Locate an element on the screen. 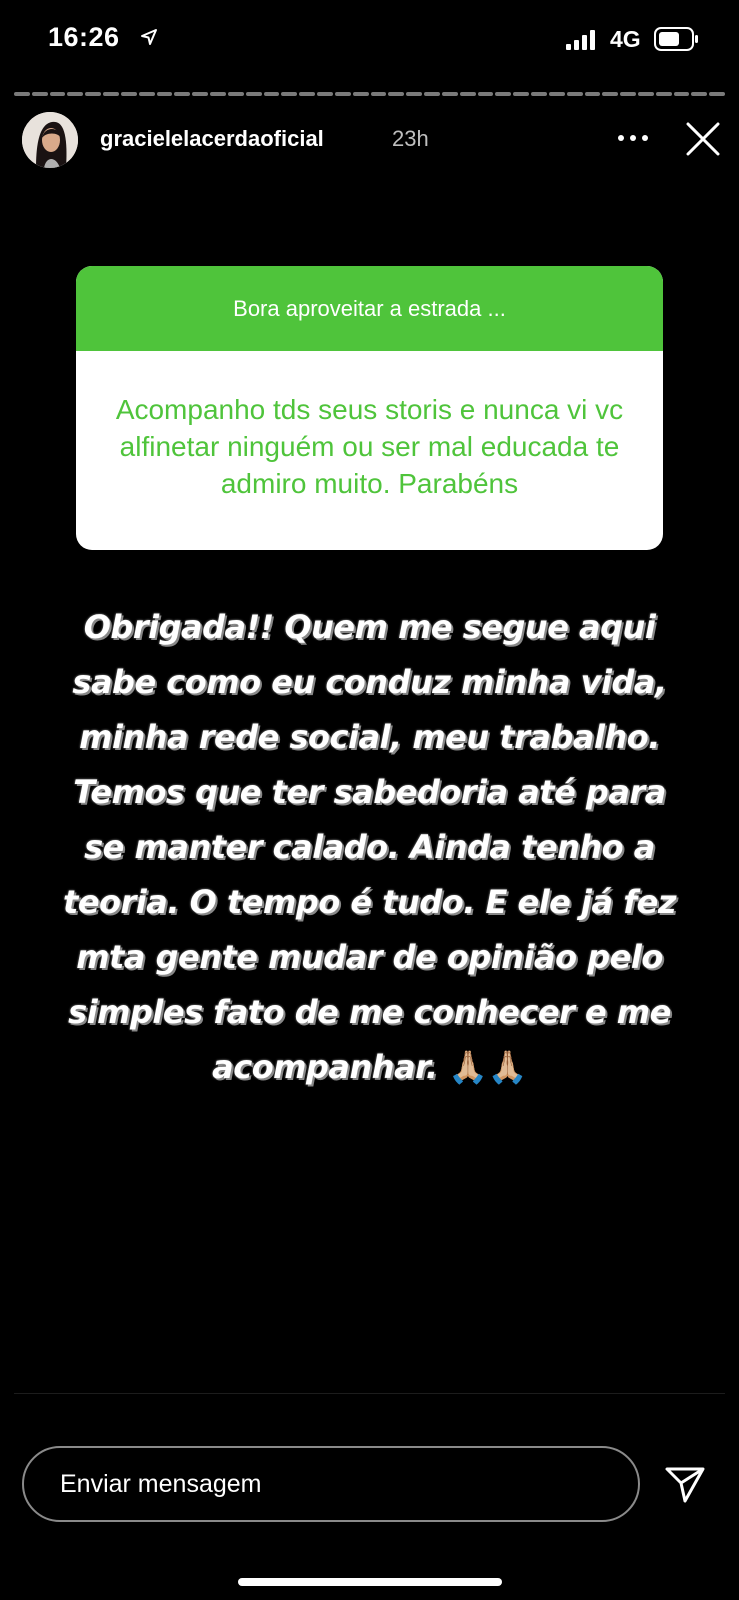 Image resolution: width=739 pixels, height=1600 pixels. send-message-input: Enviar mensagem is located at coordinates (331, 1484).